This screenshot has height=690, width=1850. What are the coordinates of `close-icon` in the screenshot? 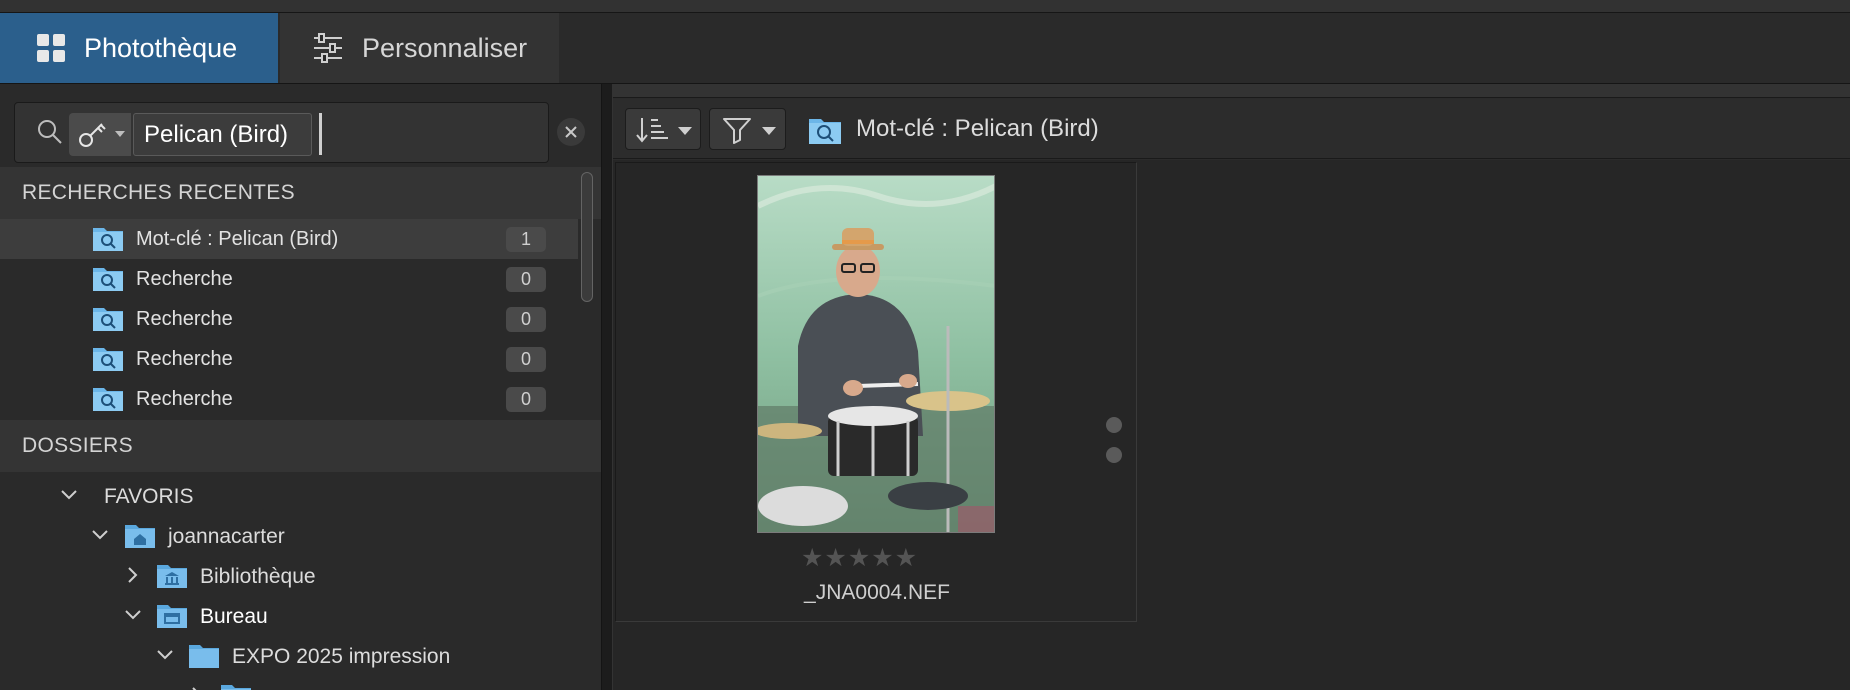 It's located at (571, 132).